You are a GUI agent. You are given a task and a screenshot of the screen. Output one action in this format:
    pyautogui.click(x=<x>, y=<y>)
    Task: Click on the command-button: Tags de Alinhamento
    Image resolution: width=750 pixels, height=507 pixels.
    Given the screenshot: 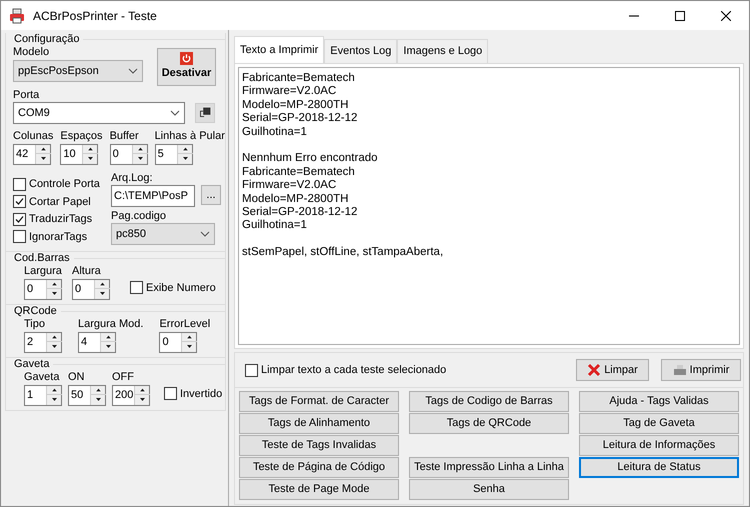 What is the action you would take?
    pyautogui.click(x=319, y=423)
    